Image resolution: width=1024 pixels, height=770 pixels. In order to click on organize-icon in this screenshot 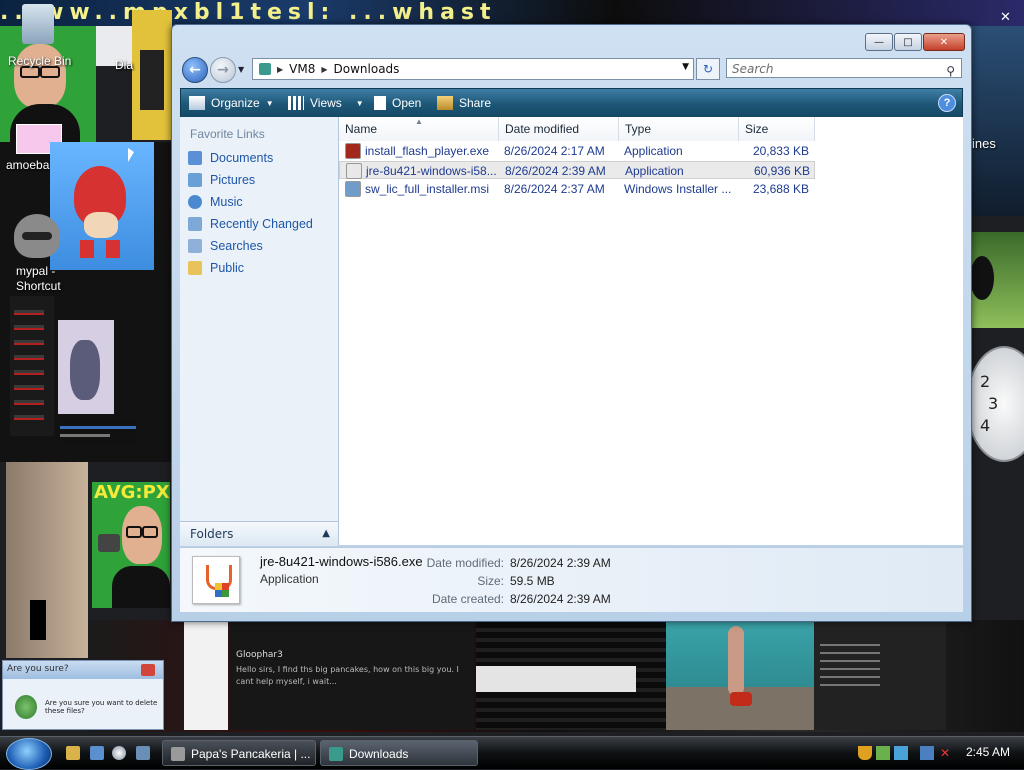, I will do `click(197, 103)`.